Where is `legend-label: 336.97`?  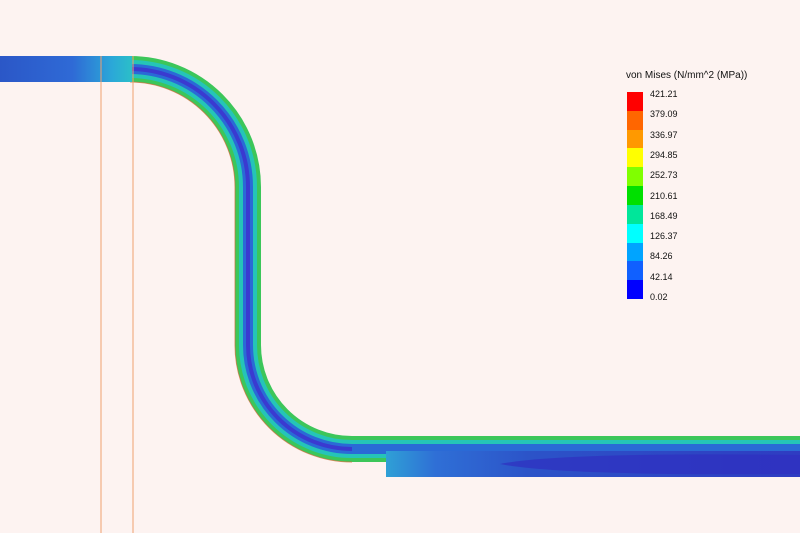 legend-label: 336.97 is located at coordinates (664, 134).